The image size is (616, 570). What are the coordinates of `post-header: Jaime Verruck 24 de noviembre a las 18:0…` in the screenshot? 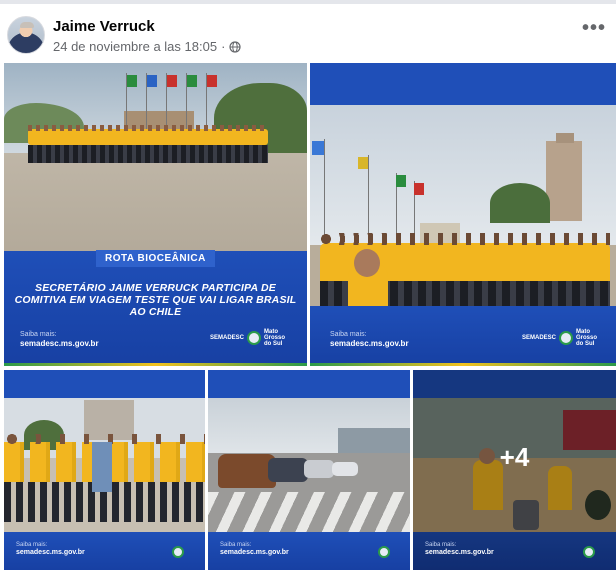 It's located at (308, 33).